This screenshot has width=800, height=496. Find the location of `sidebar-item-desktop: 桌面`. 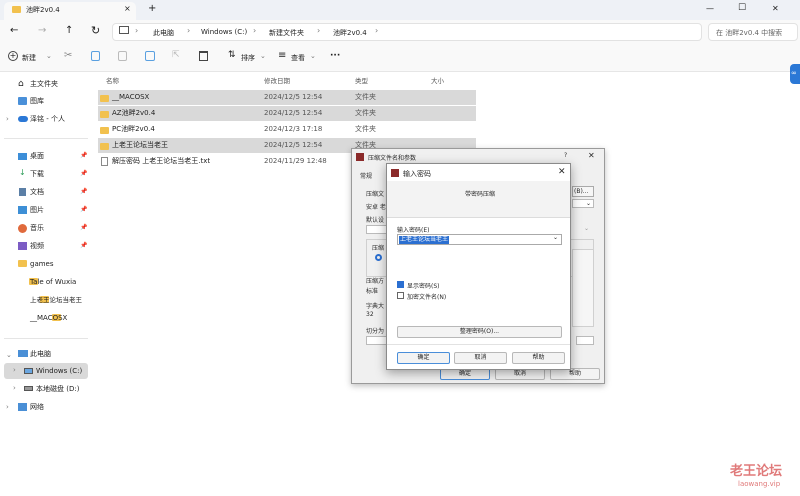

sidebar-item-desktop: 桌面 is located at coordinates (37, 156).